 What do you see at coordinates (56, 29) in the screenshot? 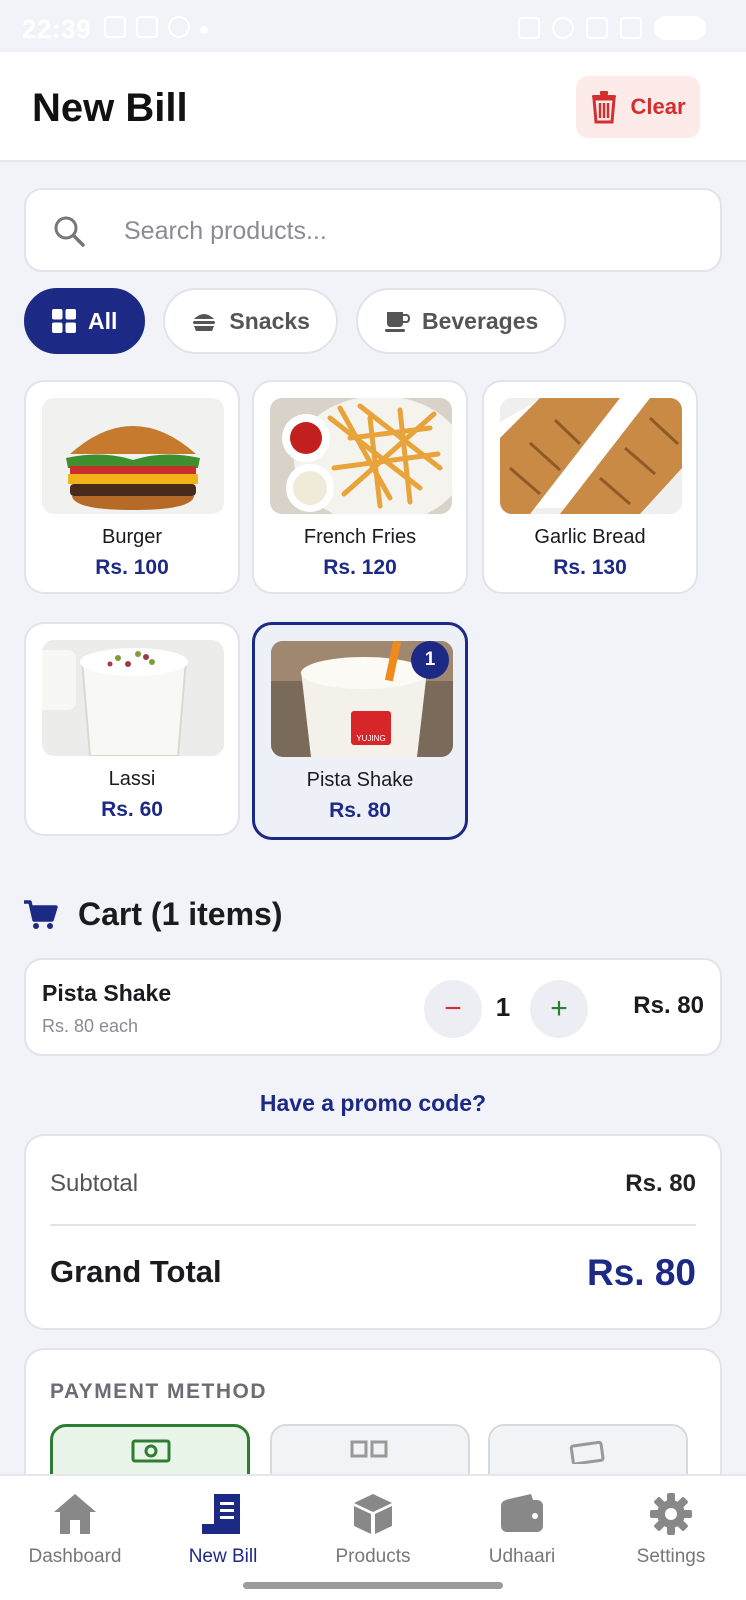
I see `status-time: 22:39` at bounding box center [56, 29].